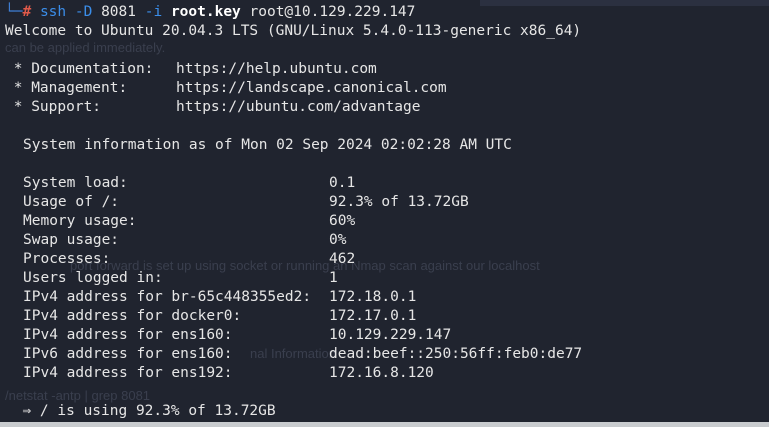 The width and height of the screenshot is (769, 427). What do you see at coordinates (118, 12) in the screenshot?
I see `command-port: 8081` at bounding box center [118, 12].